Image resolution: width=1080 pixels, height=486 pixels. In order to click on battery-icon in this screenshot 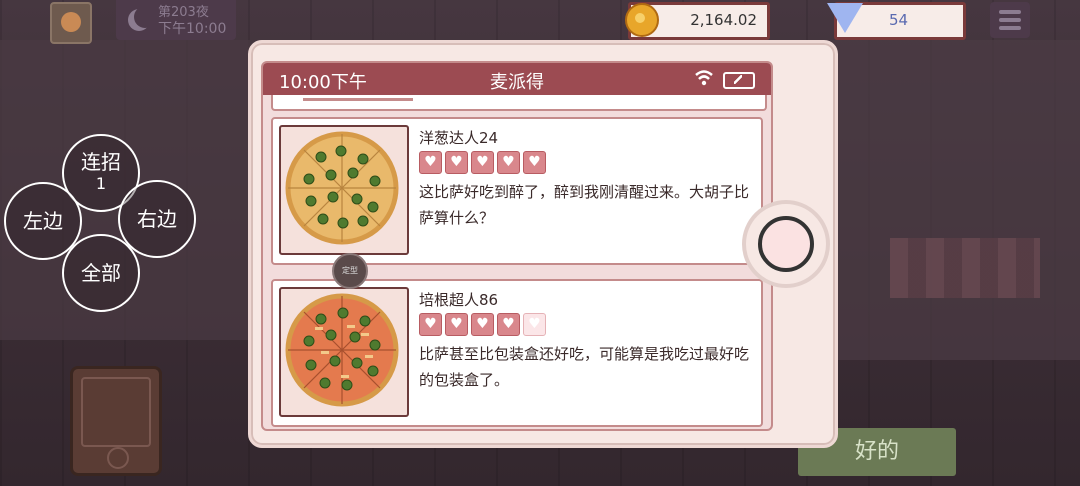, I will do `click(739, 80)`.